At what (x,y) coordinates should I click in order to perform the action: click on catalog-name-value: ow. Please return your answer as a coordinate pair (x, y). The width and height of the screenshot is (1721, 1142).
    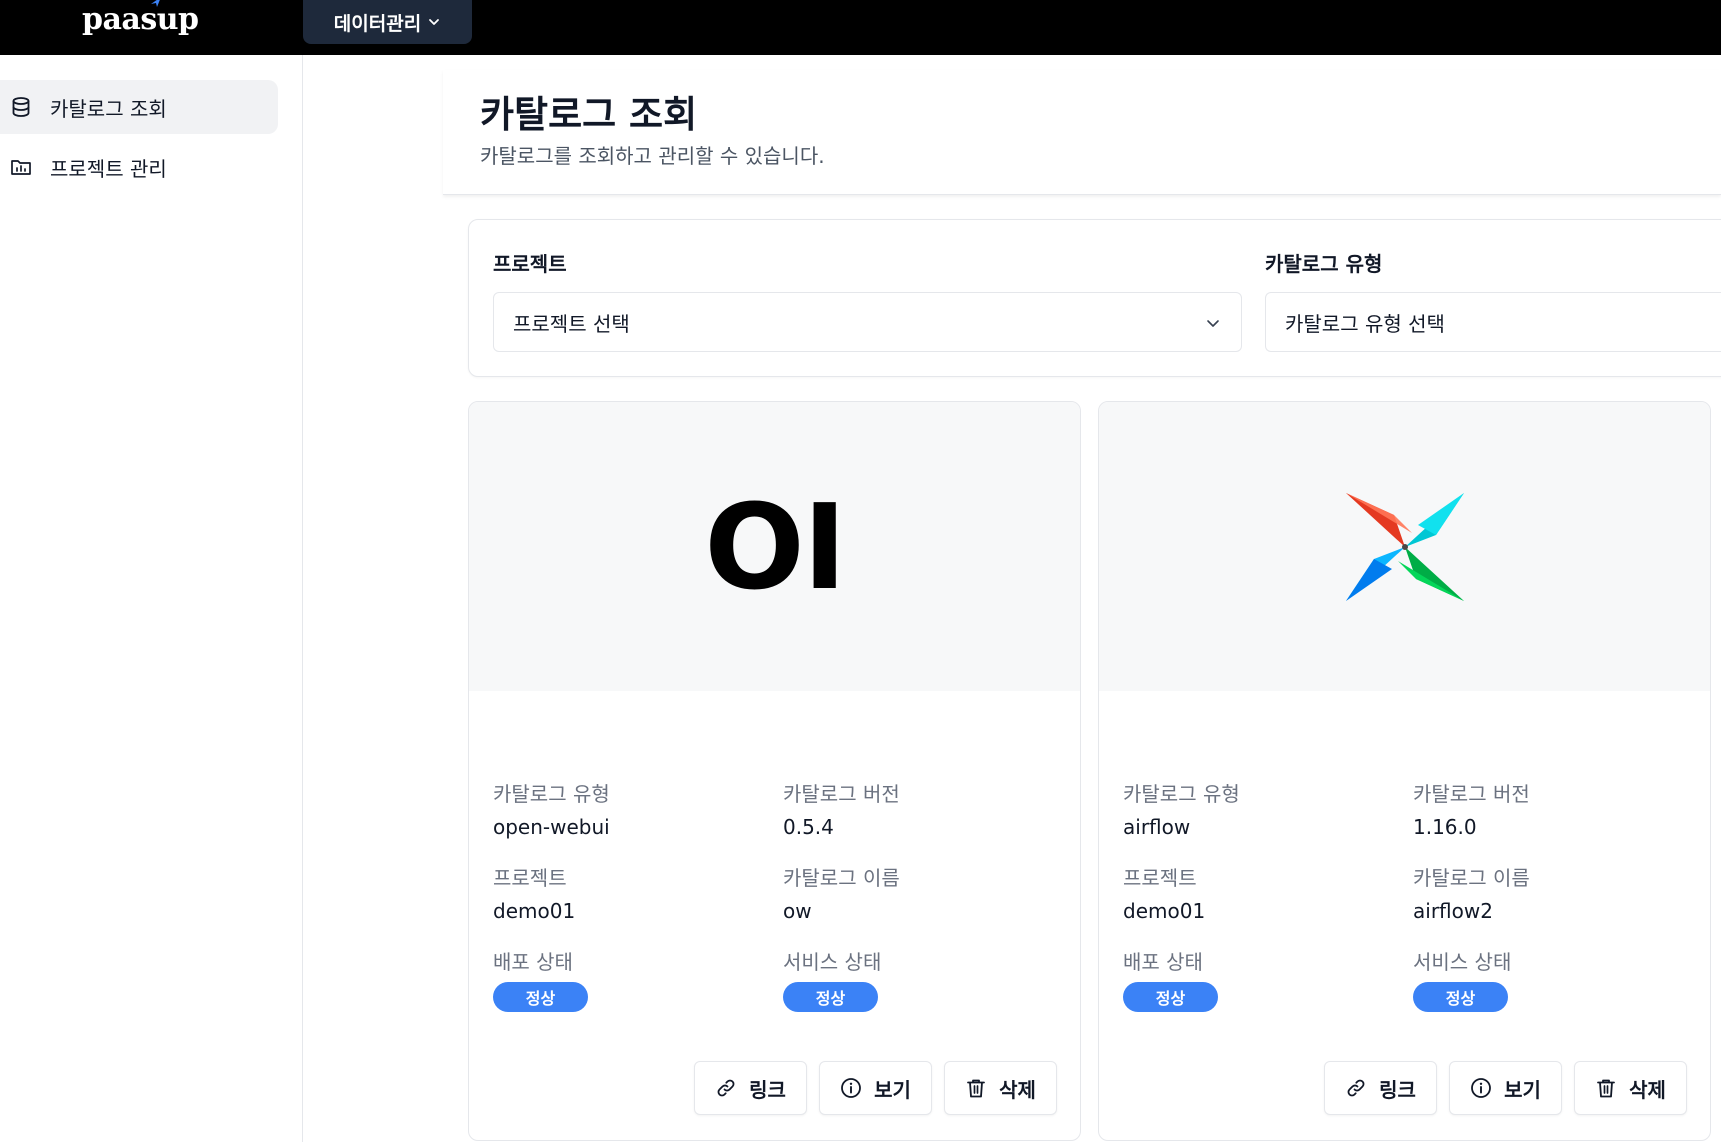
    Looking at the image, I should click on (797, 911).